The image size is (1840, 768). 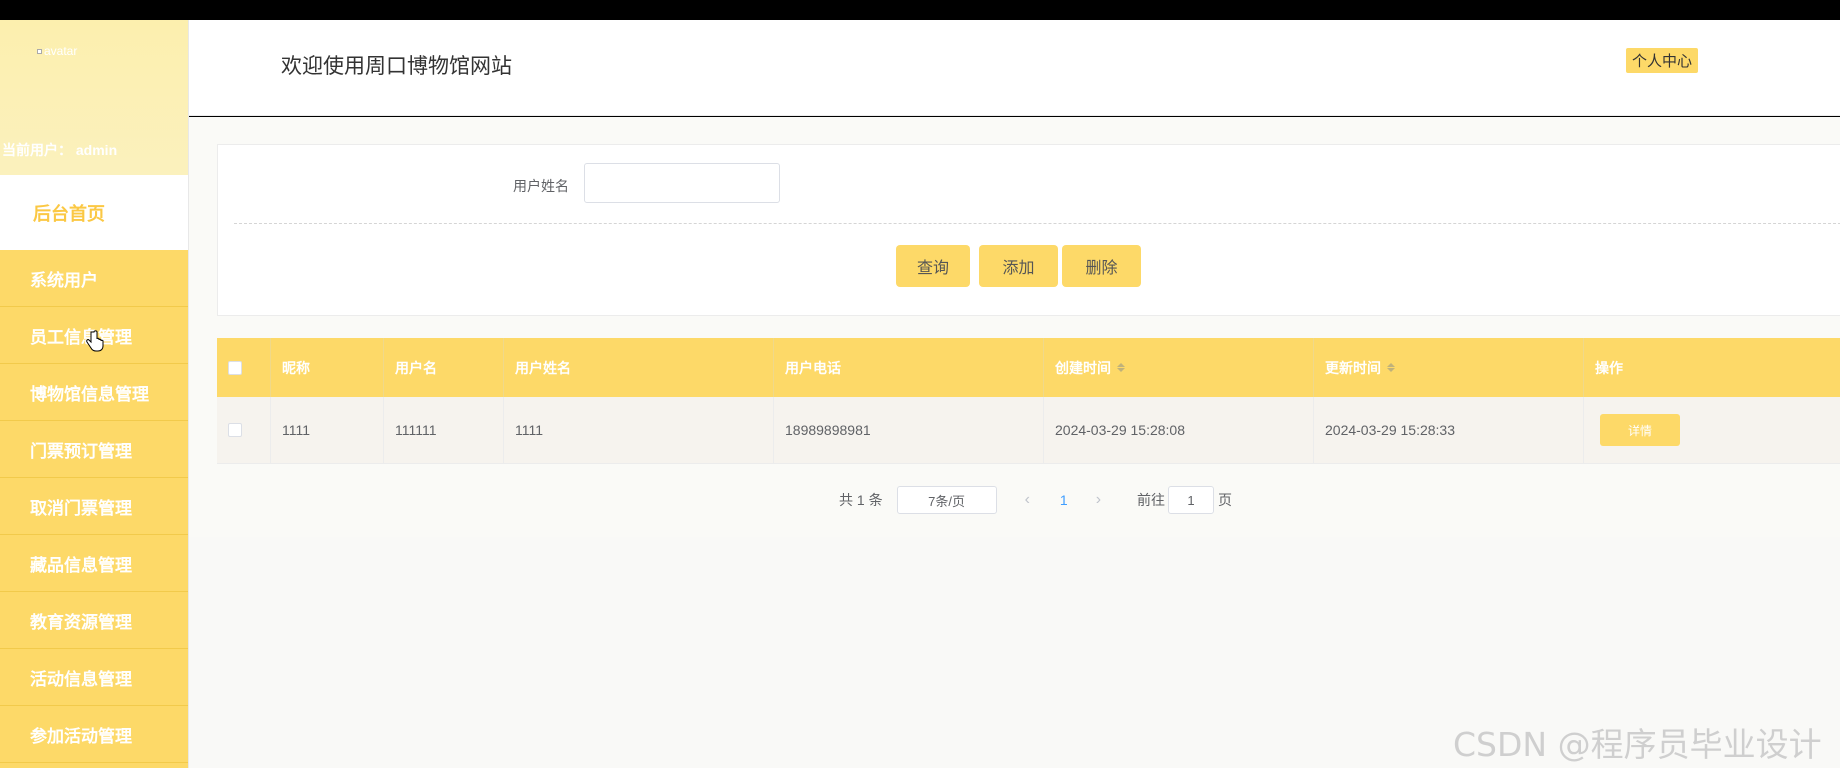 What do you see at coordinates (1064, 500) in the screenshot?
I see `page-number-current: 1` at bounding box center [1064, 500].